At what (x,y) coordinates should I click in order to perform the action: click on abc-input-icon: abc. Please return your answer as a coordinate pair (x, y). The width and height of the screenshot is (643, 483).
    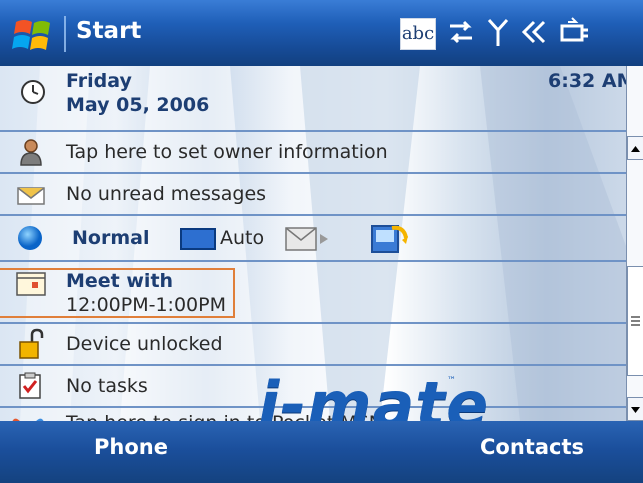
    Looking at the image, I should click on (418, 34).